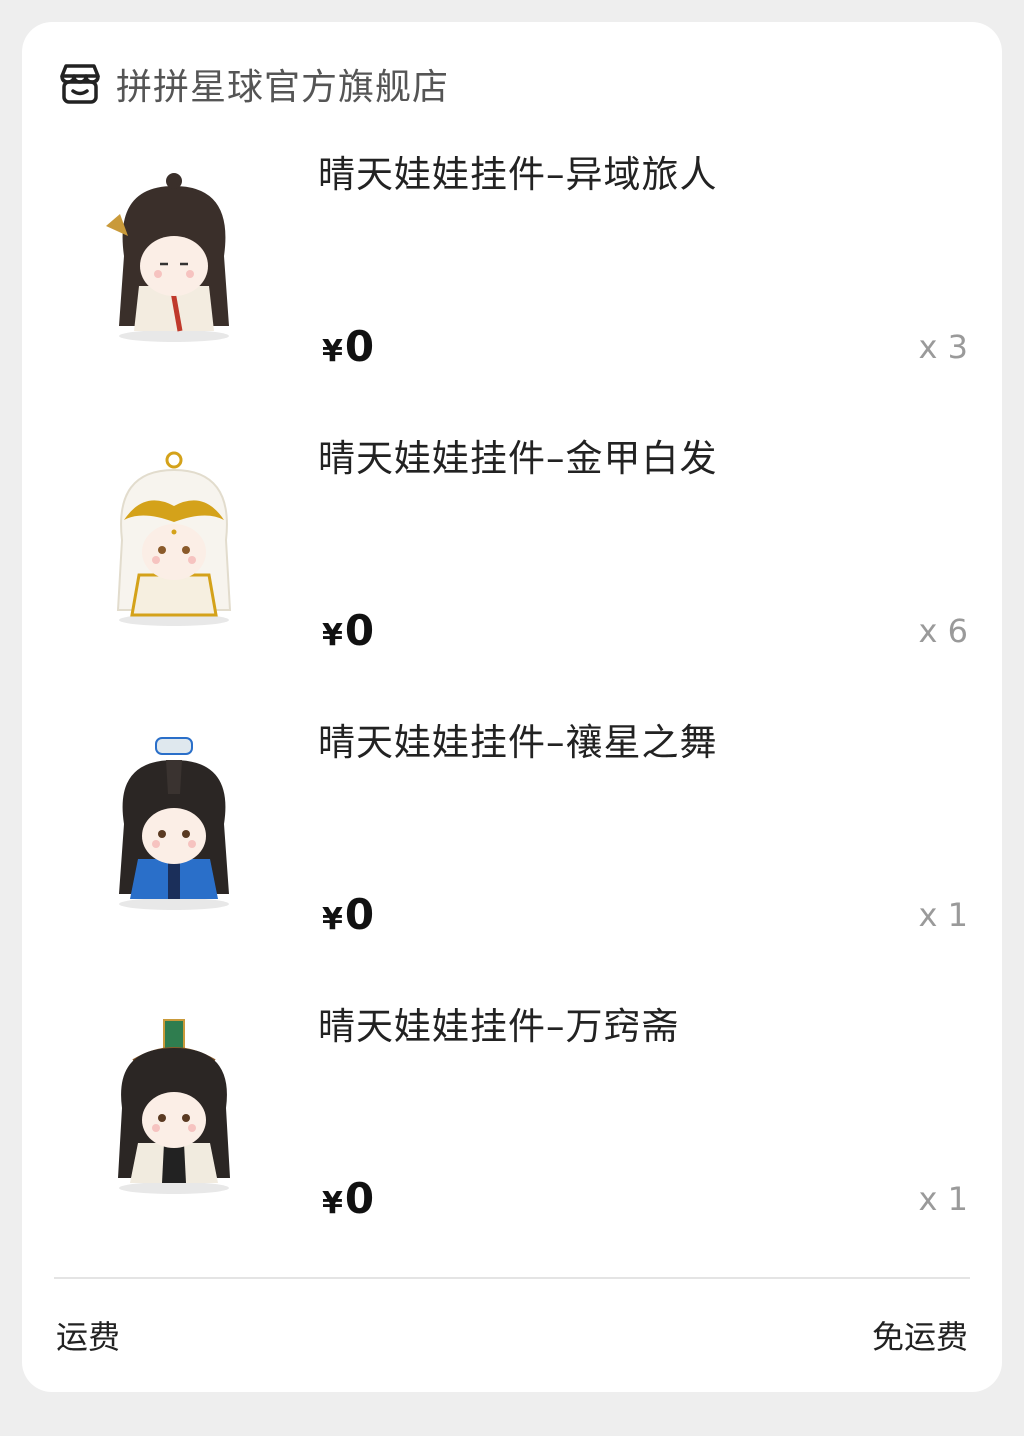 This screenshot has height=1436, width=1024. Describe the element at coordinates (943, 631) in the screenshot. I see `product-quantity: x 6` at that location.